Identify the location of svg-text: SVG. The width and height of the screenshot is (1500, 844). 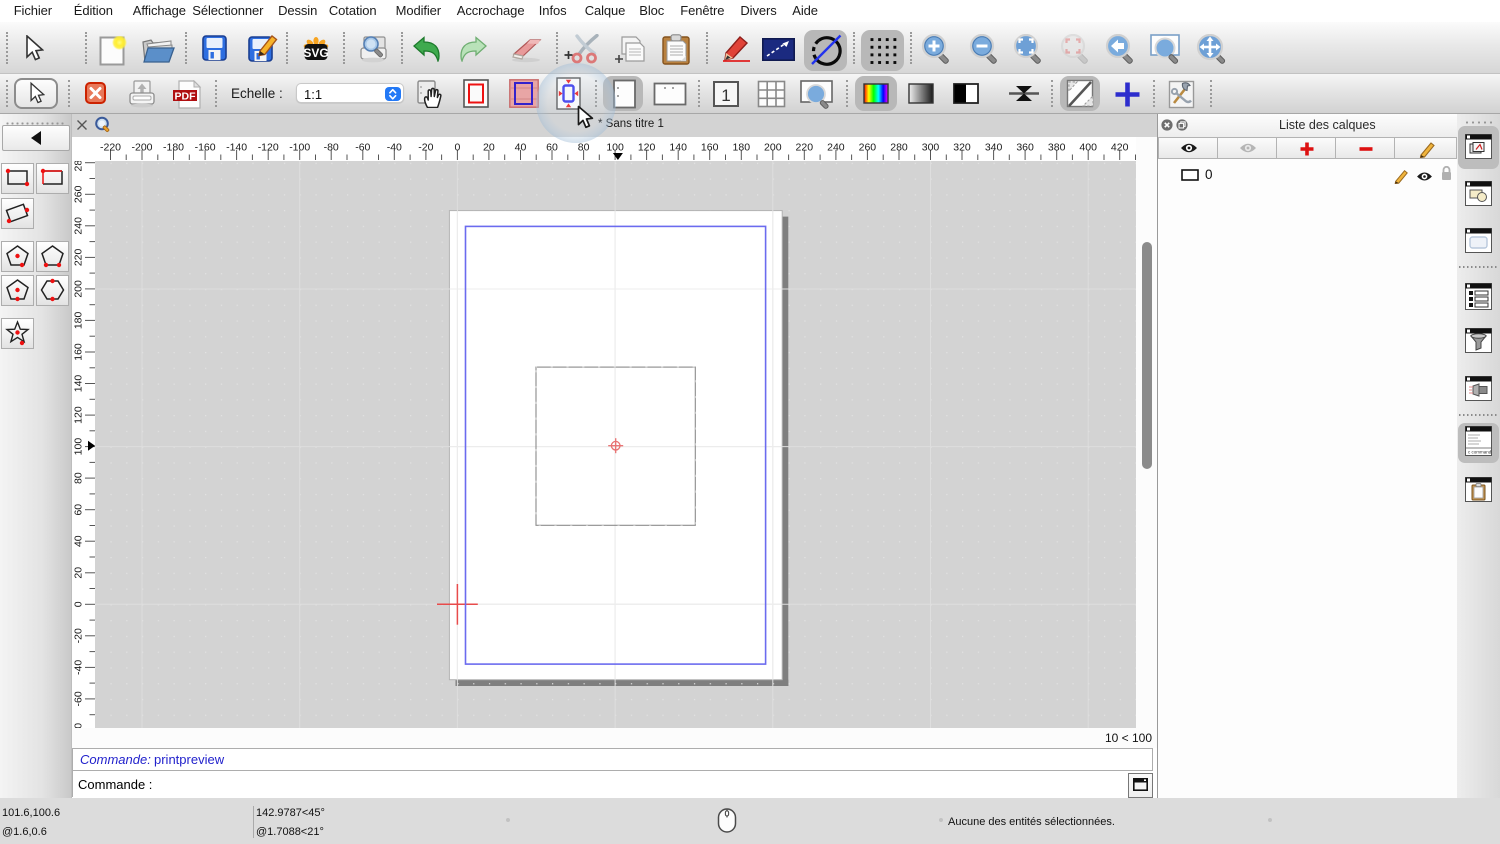
(315, 53).